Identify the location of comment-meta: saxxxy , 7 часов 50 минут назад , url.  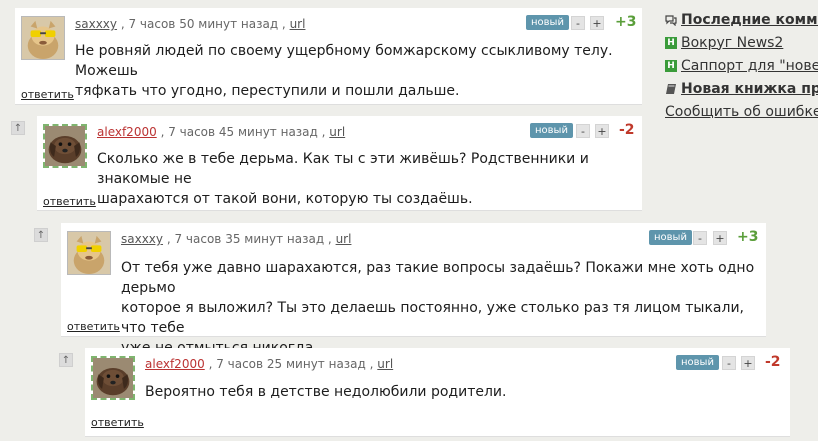
(190, 24).